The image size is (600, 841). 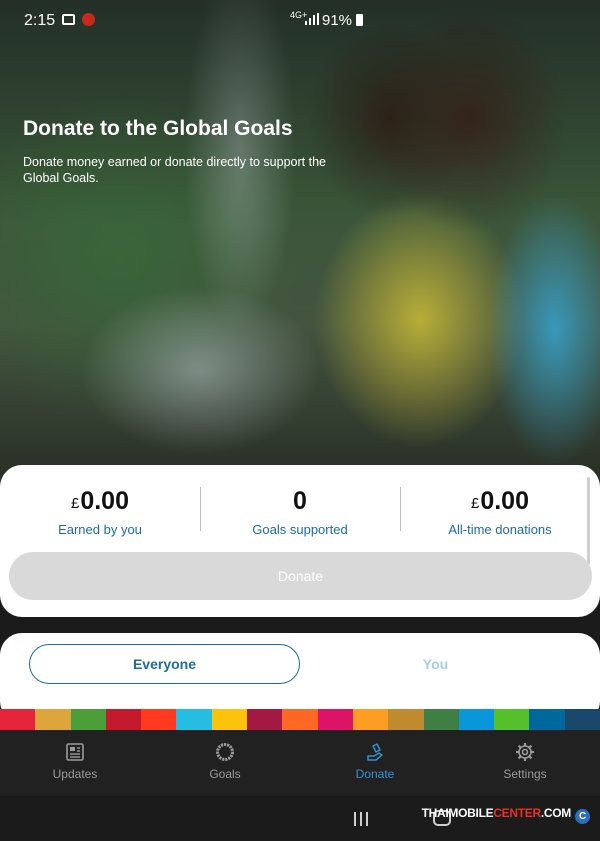 What do you see at coordinates (517, 813) in the screenshot?
I see `watermark-emphasis: CENTER` at bounding box center [517, 813].